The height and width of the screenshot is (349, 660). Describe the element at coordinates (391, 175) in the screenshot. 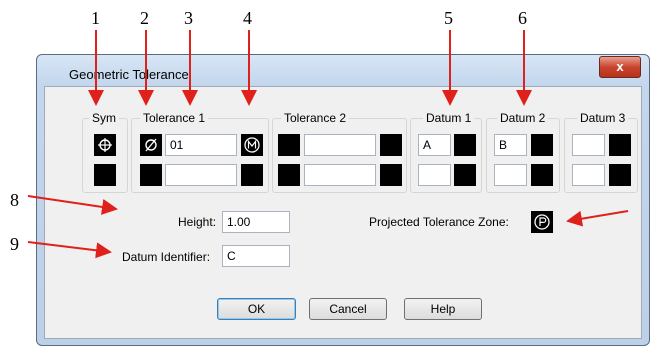

I see `tolerance2-row2-mc-button` at that location.